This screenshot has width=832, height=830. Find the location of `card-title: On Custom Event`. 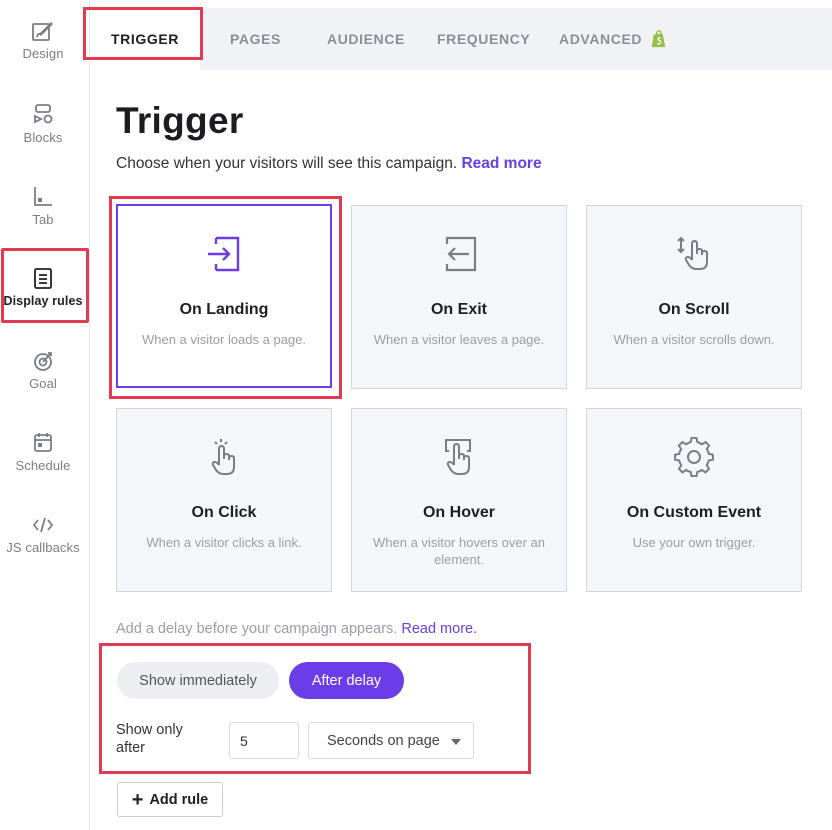

card-title: On Custom Event is located at coordinates (694, 512).